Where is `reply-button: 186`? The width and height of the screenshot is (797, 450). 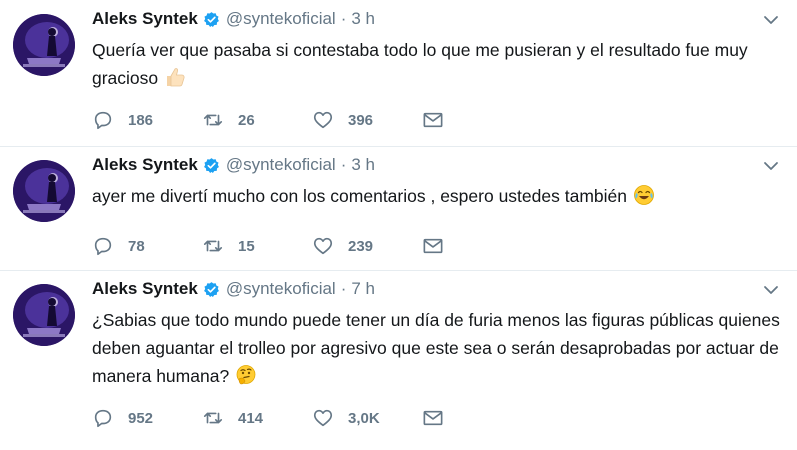
reply-button: 186 is located at coordinates (147, 120).